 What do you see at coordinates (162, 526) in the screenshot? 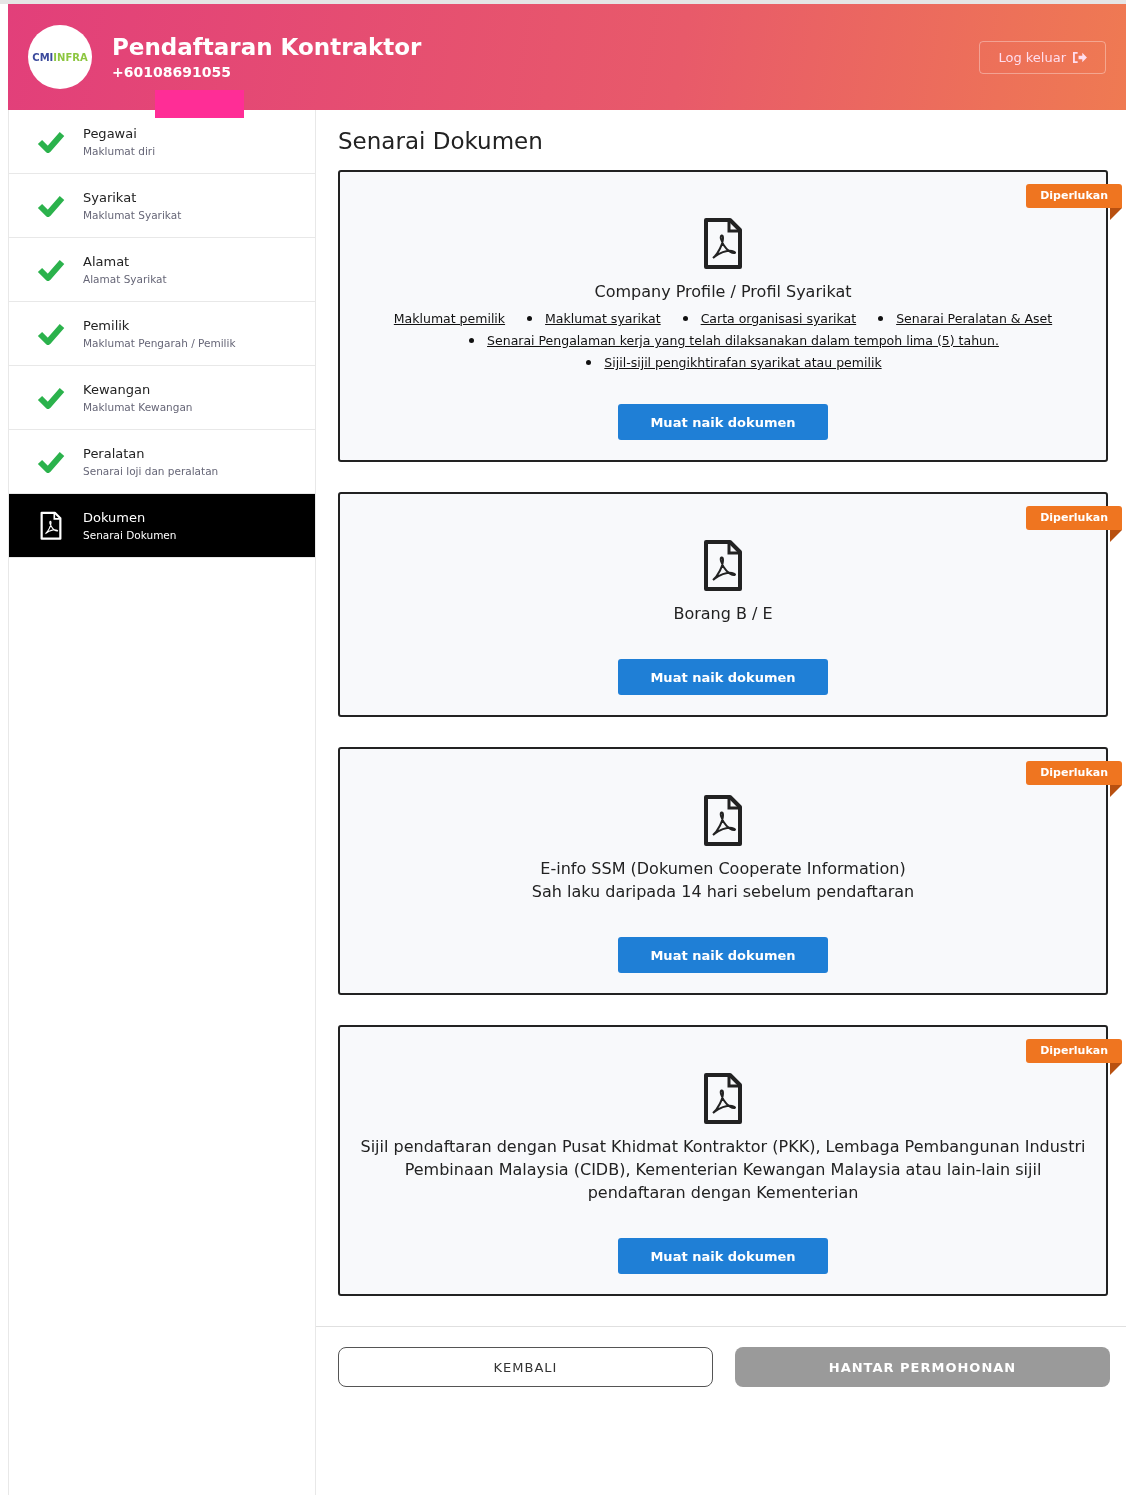
I see `sidebar-item: Dokumen Senarai Dokumen` at bounding box center [162, 526].